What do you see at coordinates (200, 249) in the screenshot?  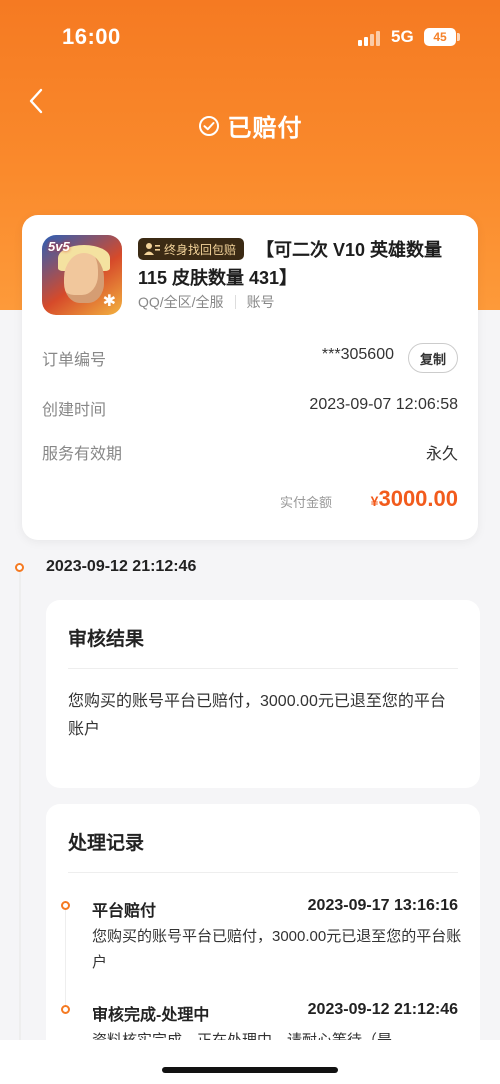 I see `badge-label: 终身找回包赔` at bounding box center [200, 249].